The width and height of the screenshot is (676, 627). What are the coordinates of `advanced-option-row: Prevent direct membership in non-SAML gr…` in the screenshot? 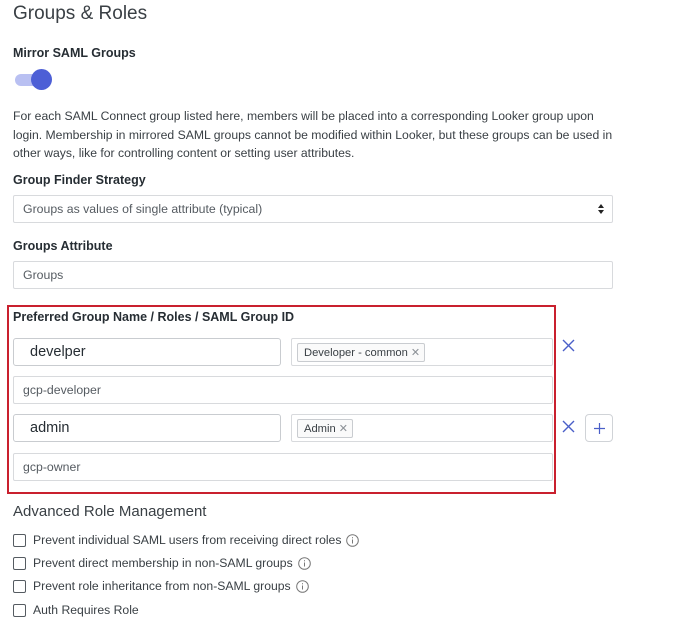 It's located at (162, 563).